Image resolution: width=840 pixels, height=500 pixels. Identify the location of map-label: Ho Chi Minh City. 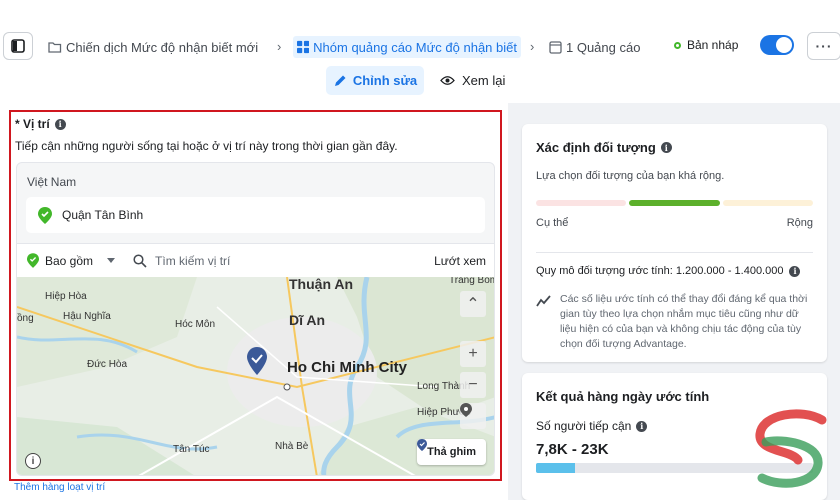
(347, 367).